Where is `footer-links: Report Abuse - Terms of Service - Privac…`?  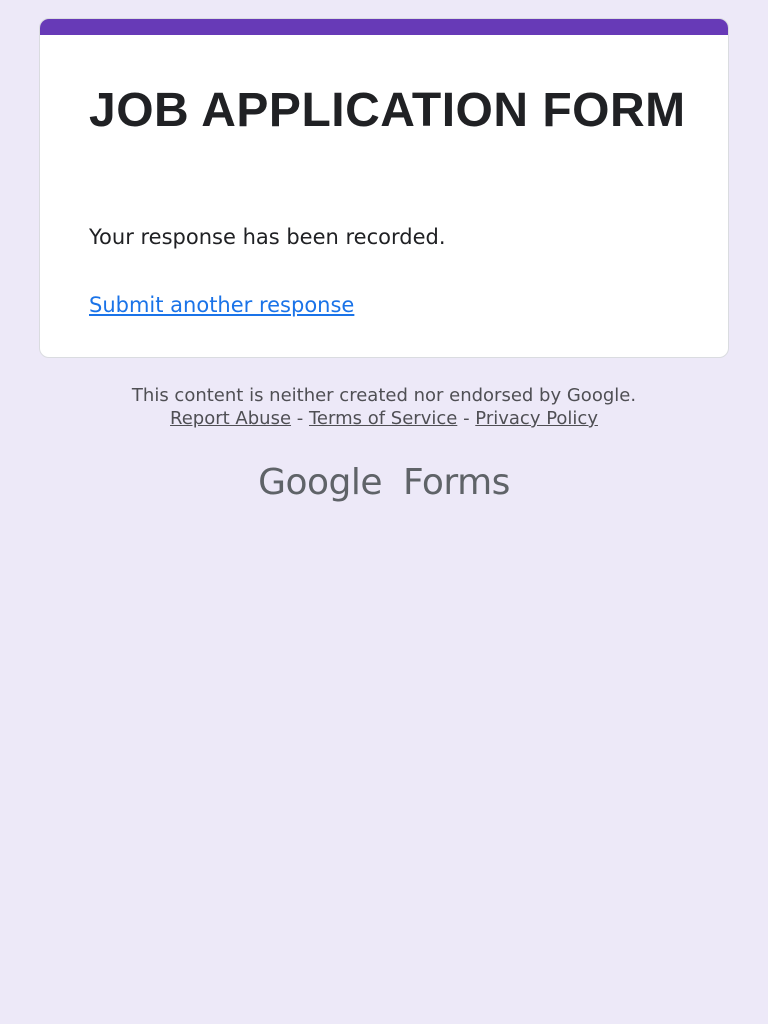
footer-links: Report Abuse - Terms of Service - Privac… is located at coordinates (384, 418).